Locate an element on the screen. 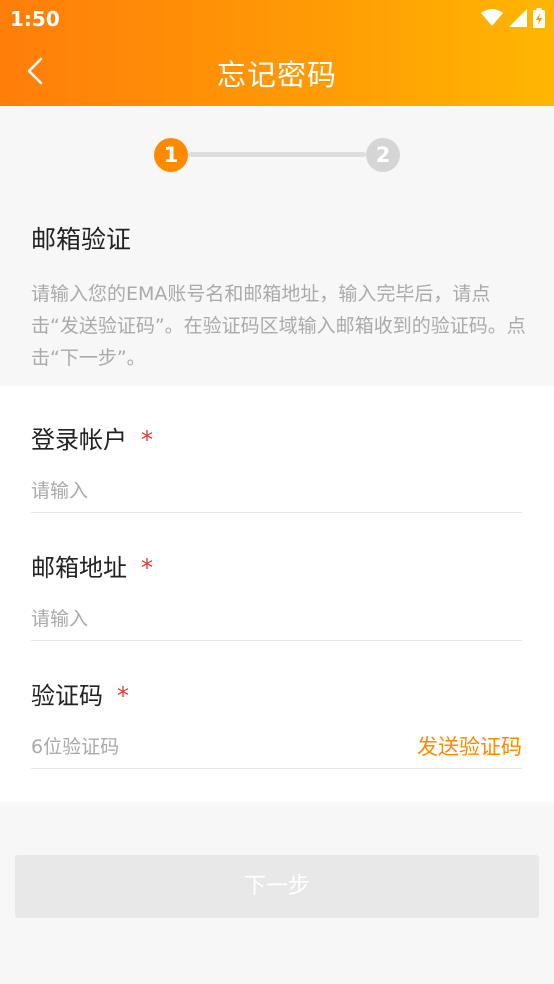  wifi-icon is located at coordinates (492, 17).